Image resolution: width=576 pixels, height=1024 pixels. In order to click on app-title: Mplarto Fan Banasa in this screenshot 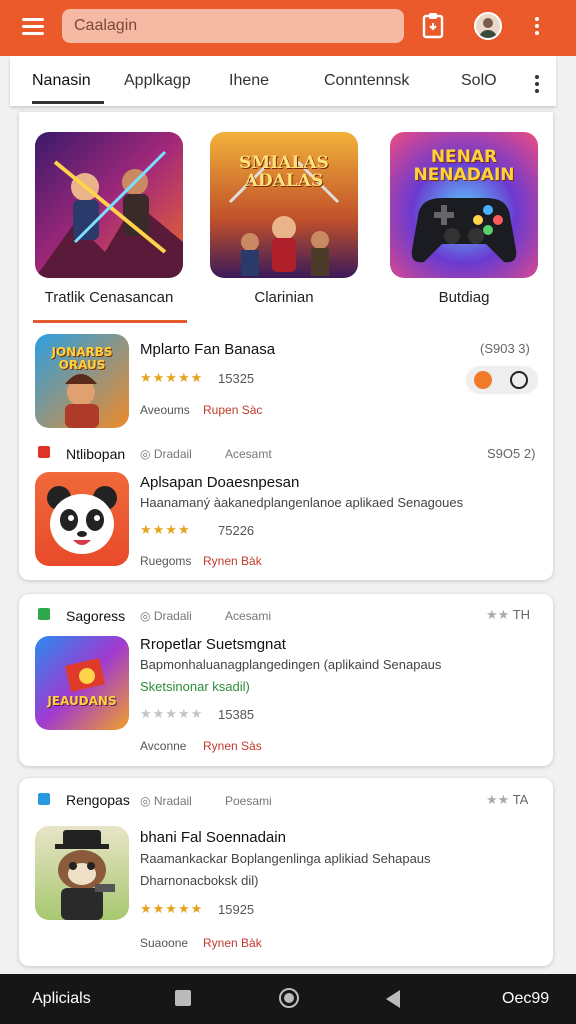, I will do `click(207, 349)`.